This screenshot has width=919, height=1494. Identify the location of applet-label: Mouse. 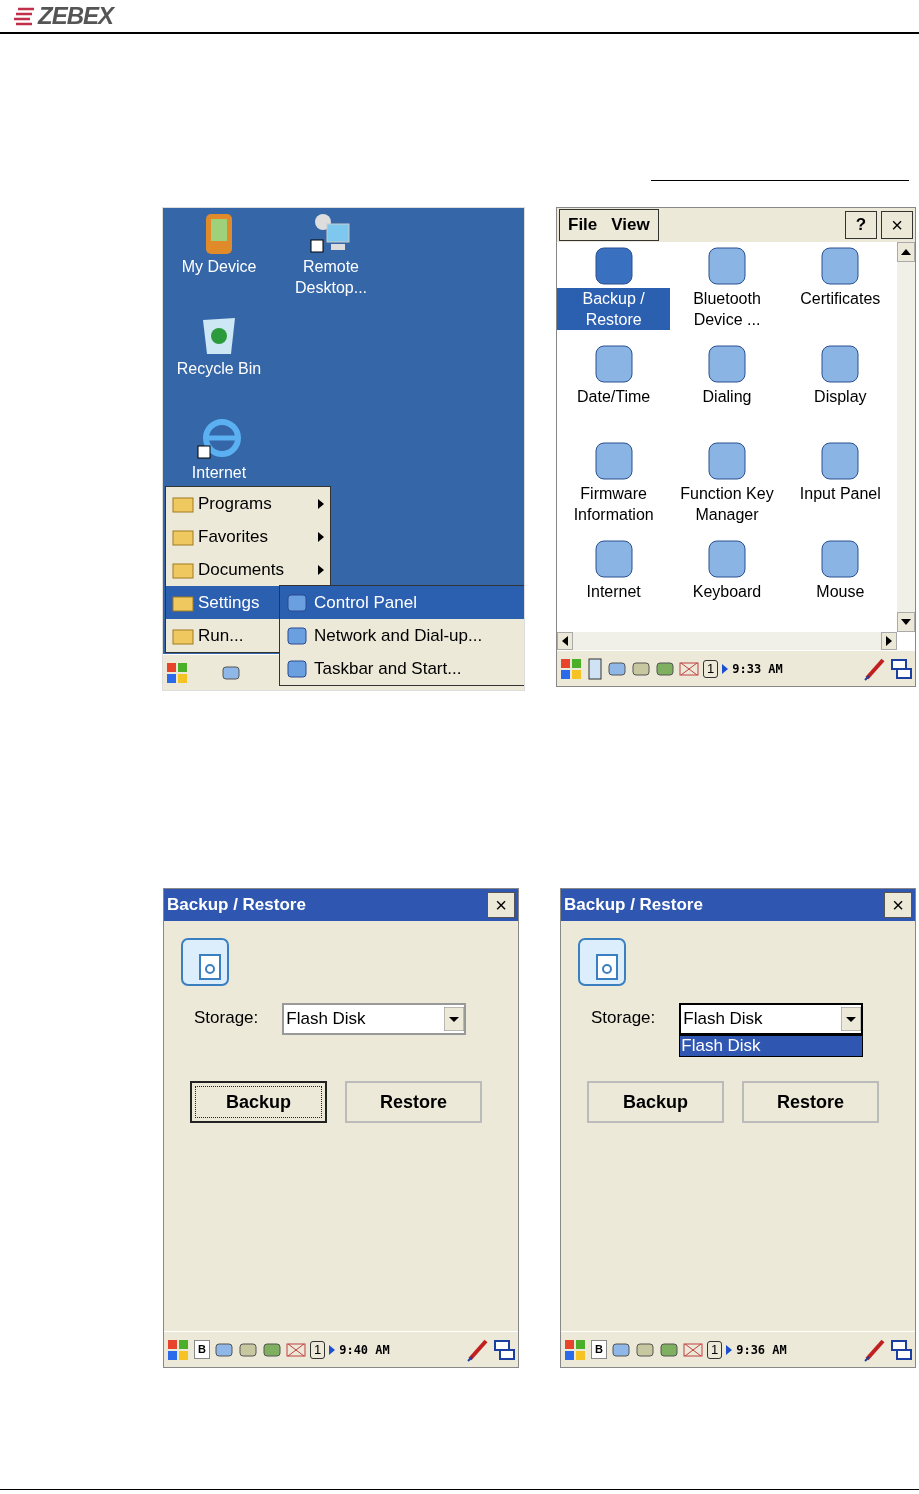
(840, 591).